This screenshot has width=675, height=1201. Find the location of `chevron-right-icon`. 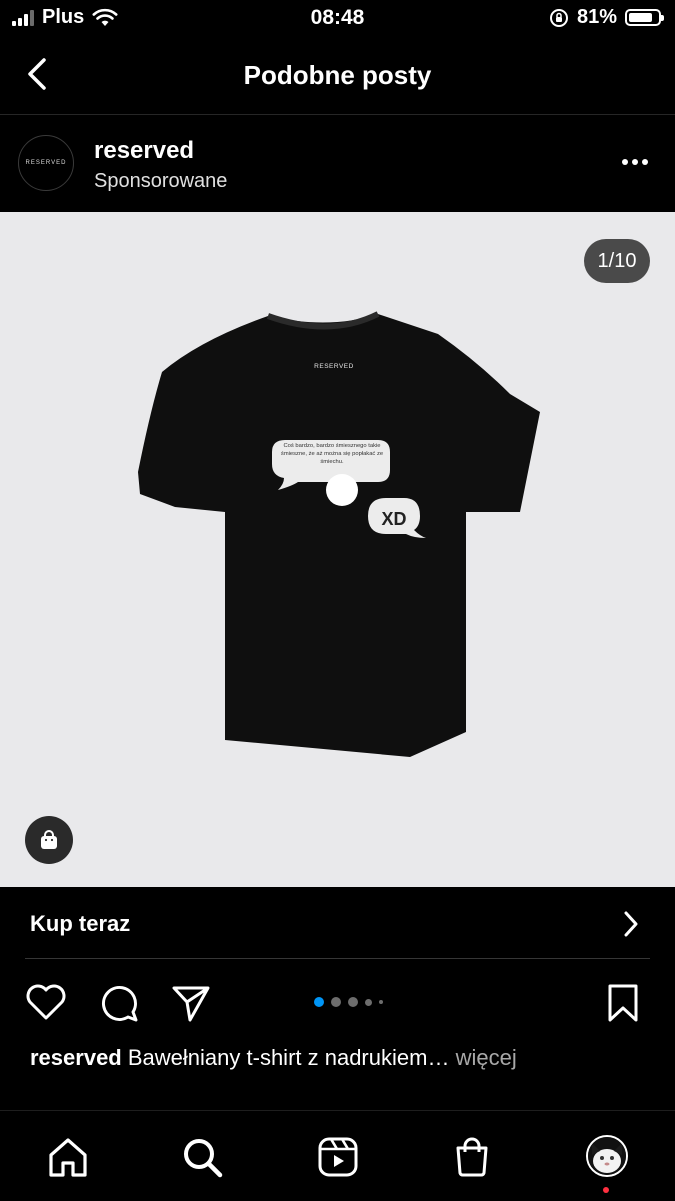

chevron-right-icon is located at coordinates (631, 924).